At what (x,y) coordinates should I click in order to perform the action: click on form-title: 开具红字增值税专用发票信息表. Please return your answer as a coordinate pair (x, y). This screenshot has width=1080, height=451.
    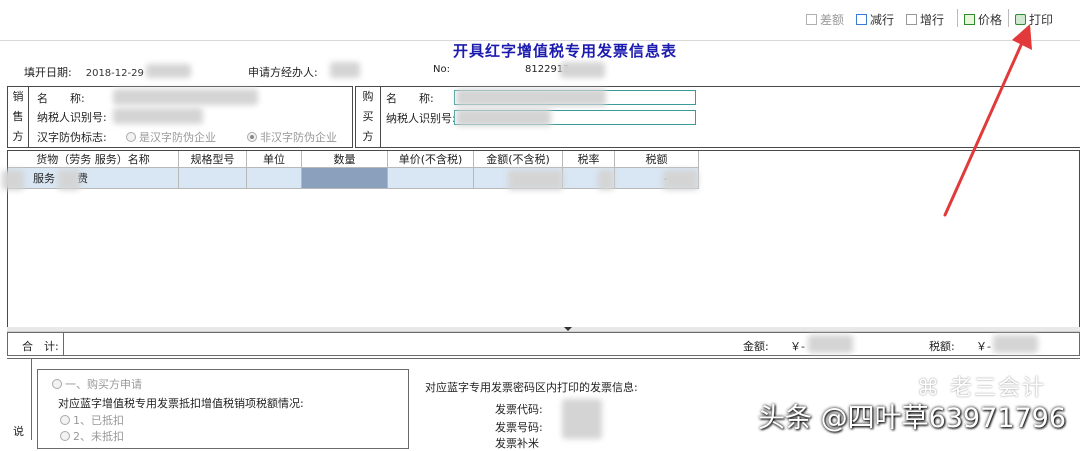
    Looking at the image, I should click on (564, 51).